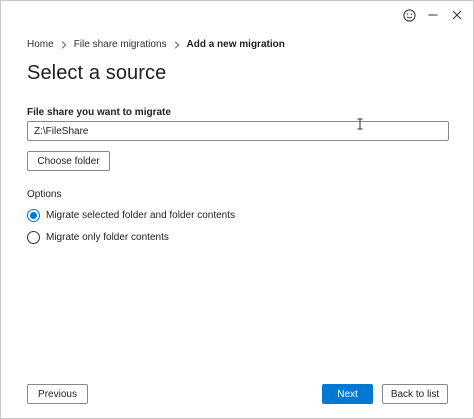 Image resolution: width=474 pixels, height=419 pixels. What do you see at coordinates (409, 15) in the screenshot?
I see `smiley-feedback-icon` at bounding box center [409, 15].